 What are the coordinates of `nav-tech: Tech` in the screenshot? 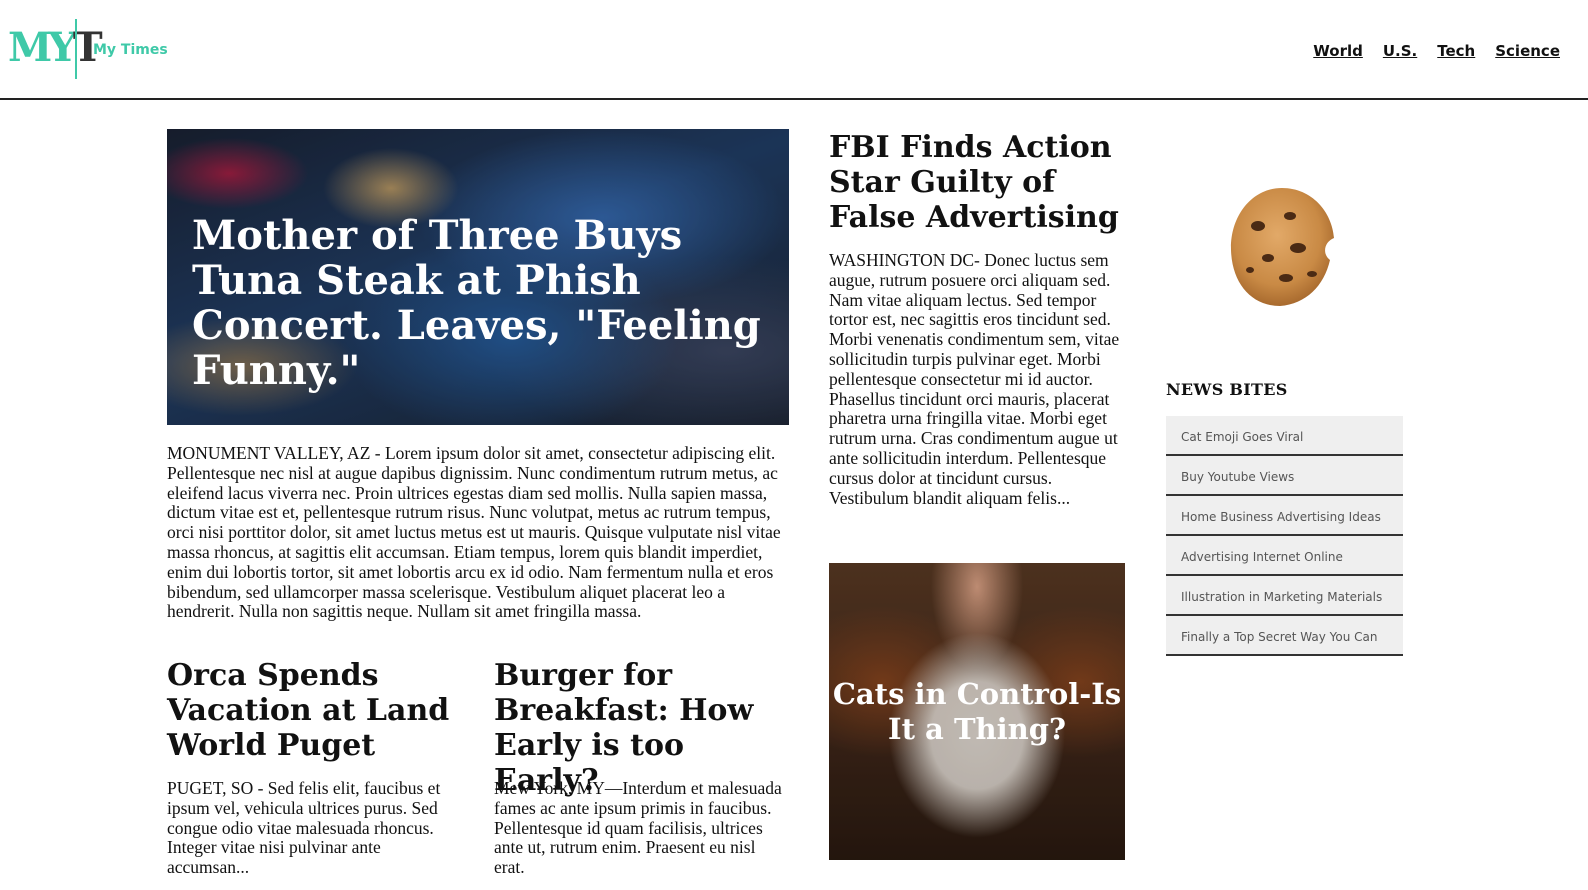 It's located at (1456, 51).